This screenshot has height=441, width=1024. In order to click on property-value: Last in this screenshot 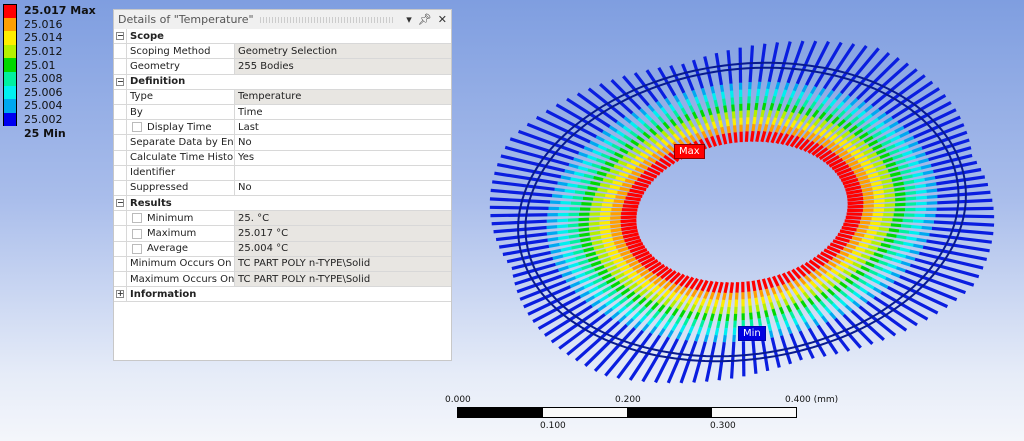, I will do `click(343, 127)`.